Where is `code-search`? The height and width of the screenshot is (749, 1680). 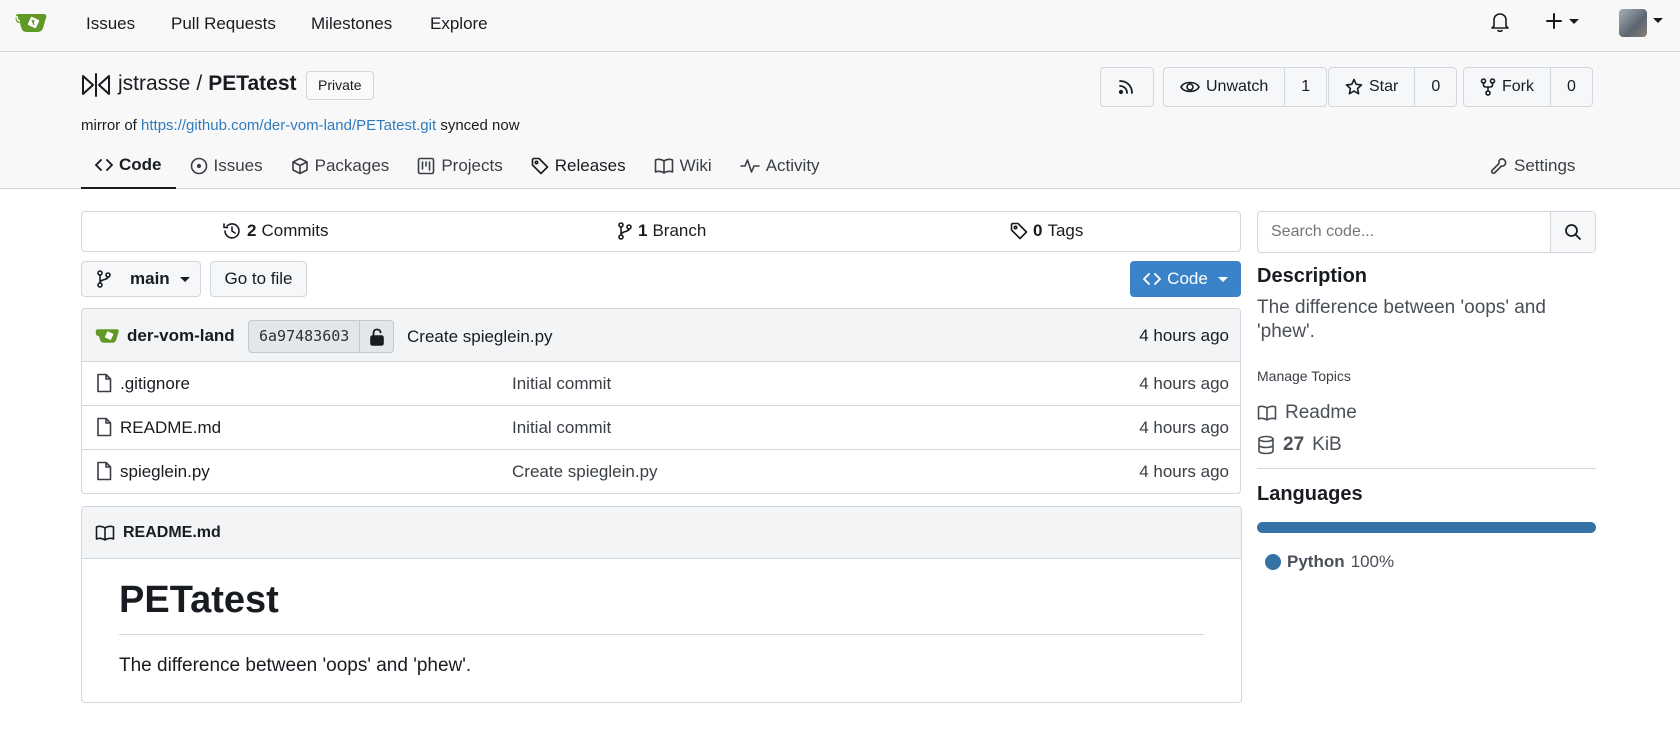
code-search is located at coordinates (1426, 232).